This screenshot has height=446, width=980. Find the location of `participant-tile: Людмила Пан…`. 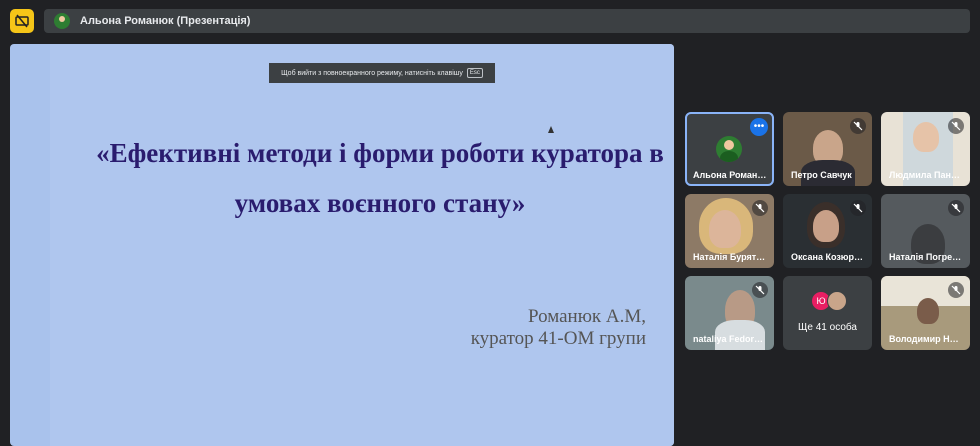

participant-tile: Людмила Пан… is located at coordinates (925, 149).